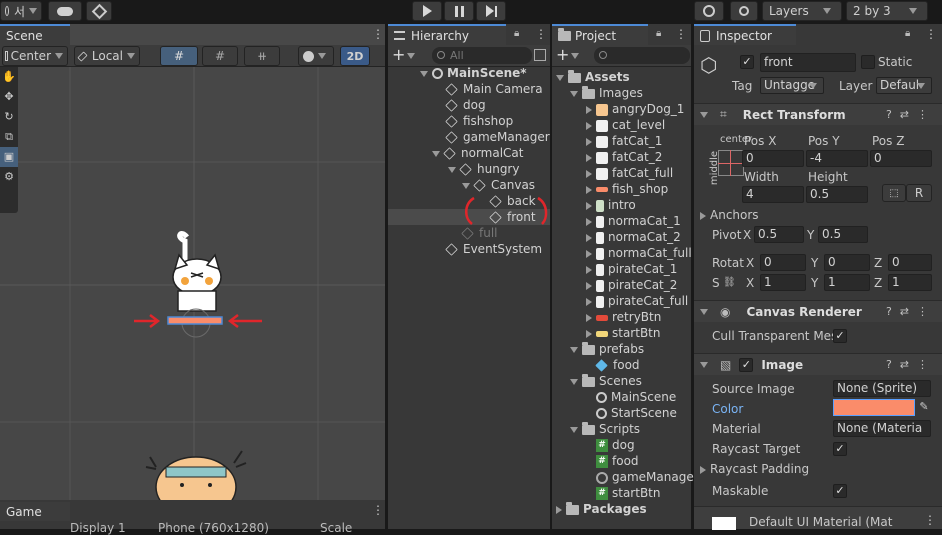 This screenshot has height=535, width=942. Describe the element at coordinates (840, 491) in the screenshot. I see `maskable-checkbox: ✓` at that location.